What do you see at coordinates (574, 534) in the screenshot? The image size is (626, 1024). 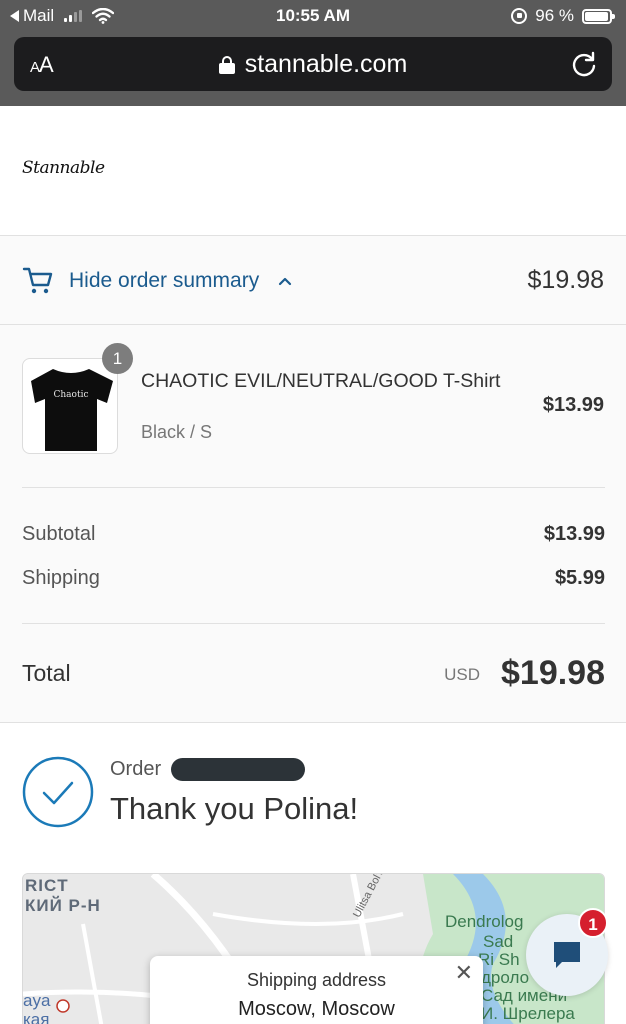 I see `subtotal-value: $13.99` at bounding box center [574, 534].